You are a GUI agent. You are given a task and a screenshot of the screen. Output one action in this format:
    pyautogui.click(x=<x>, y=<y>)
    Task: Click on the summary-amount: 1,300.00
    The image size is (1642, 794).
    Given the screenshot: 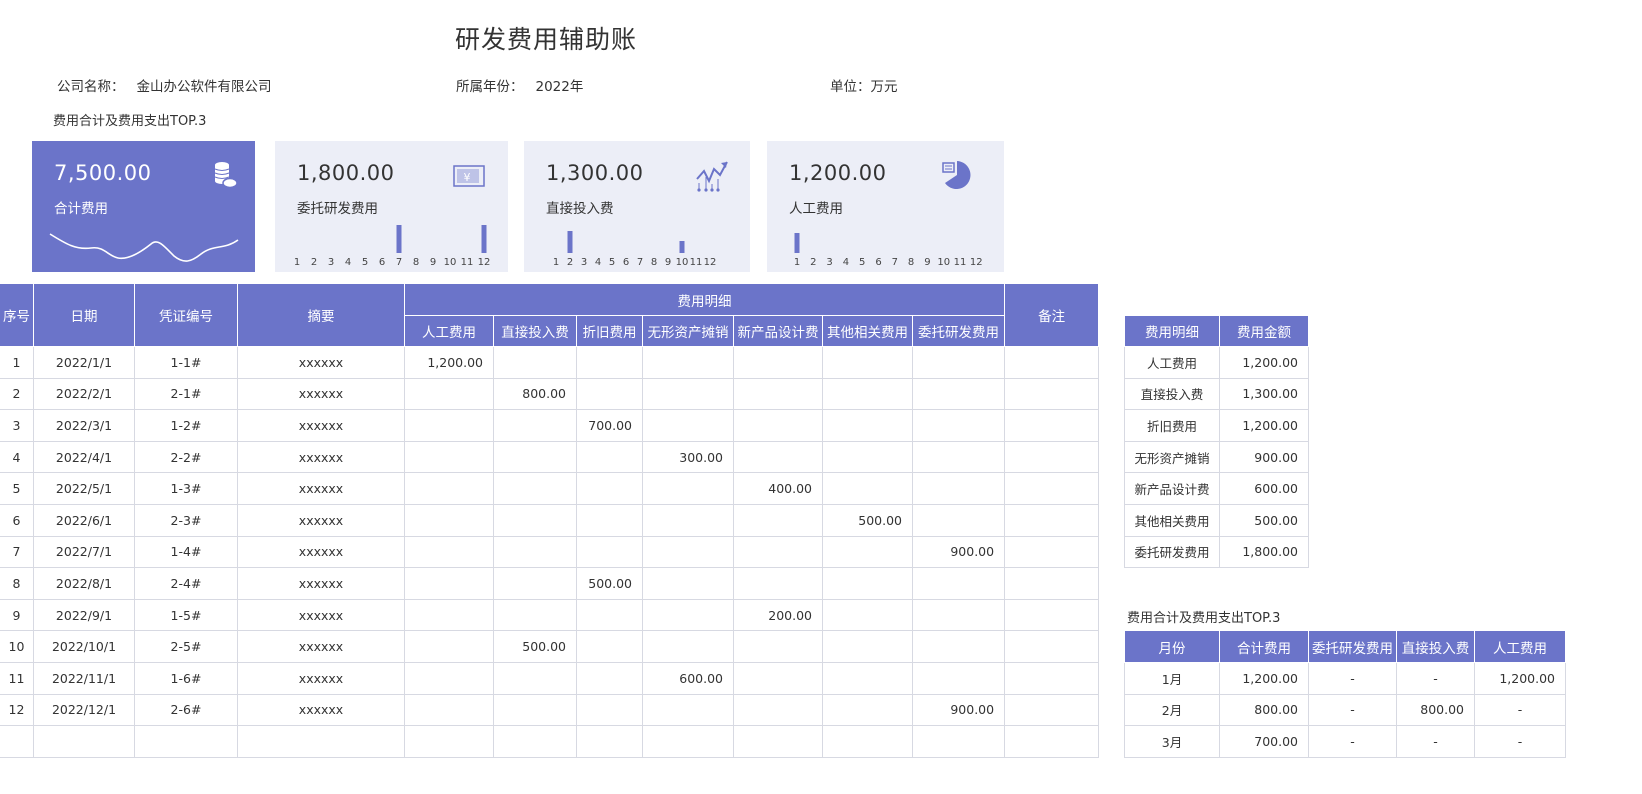 What is the action you would take?
    pyautogui.click(x=1264, y=394)
    